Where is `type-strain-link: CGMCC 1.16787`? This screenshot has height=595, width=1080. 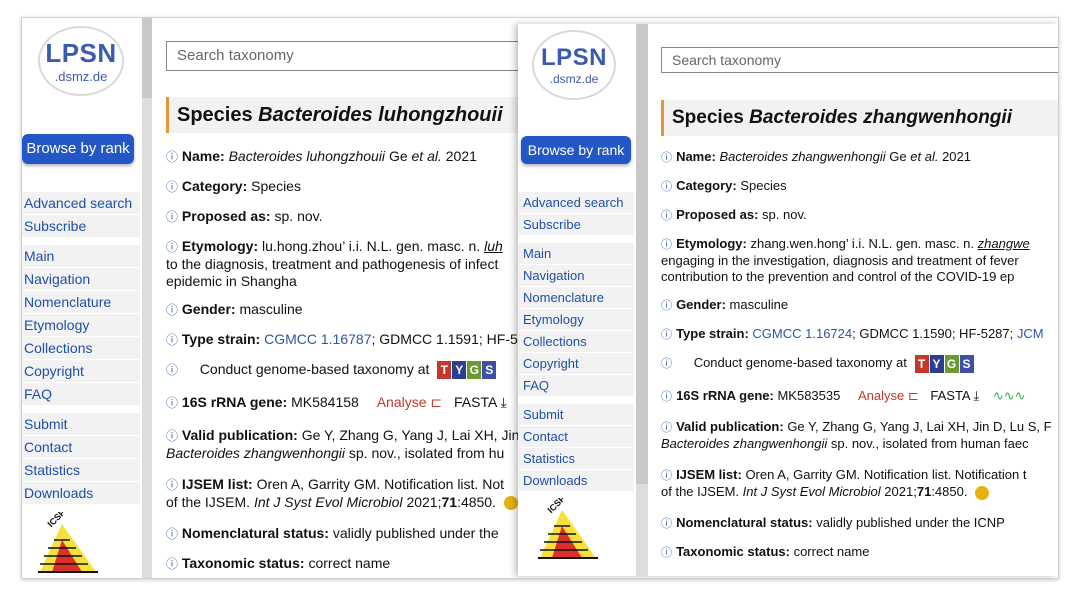
type-strain-link: CGMCC 1.16787 is located at coordinates (317, 339).